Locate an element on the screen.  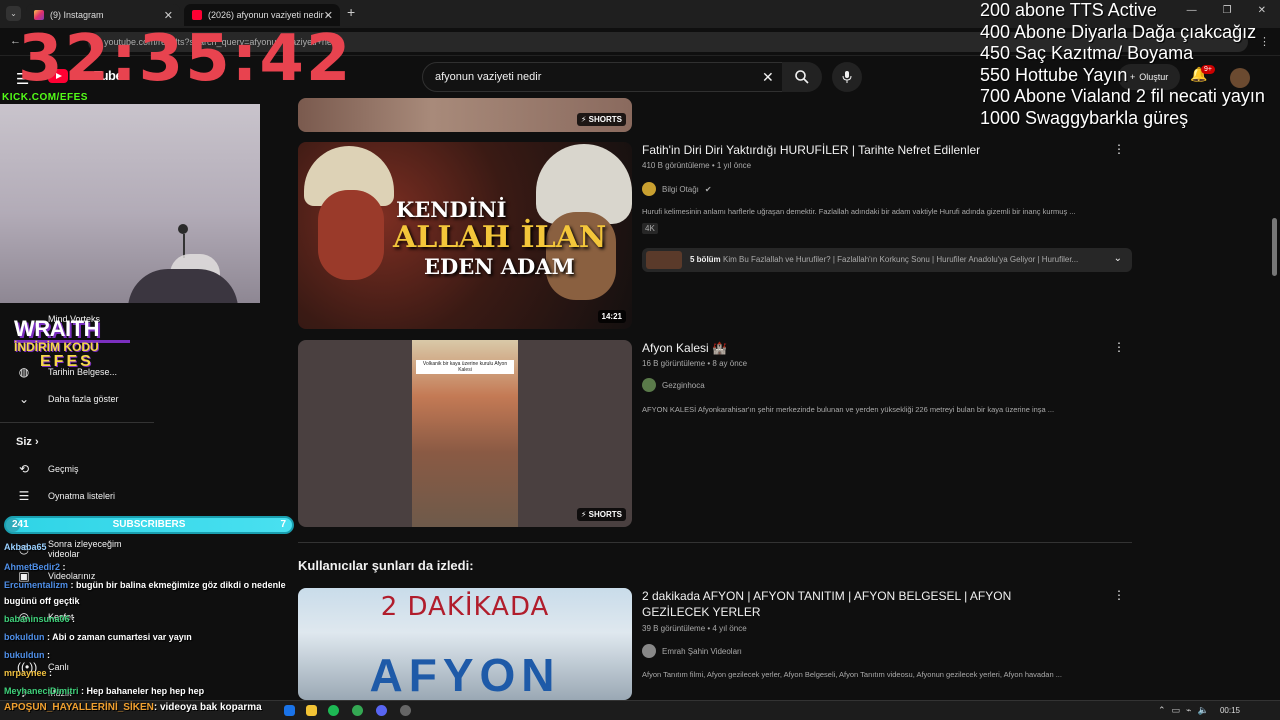
history-icon: ⟲ is located at coordinates (24, 469).